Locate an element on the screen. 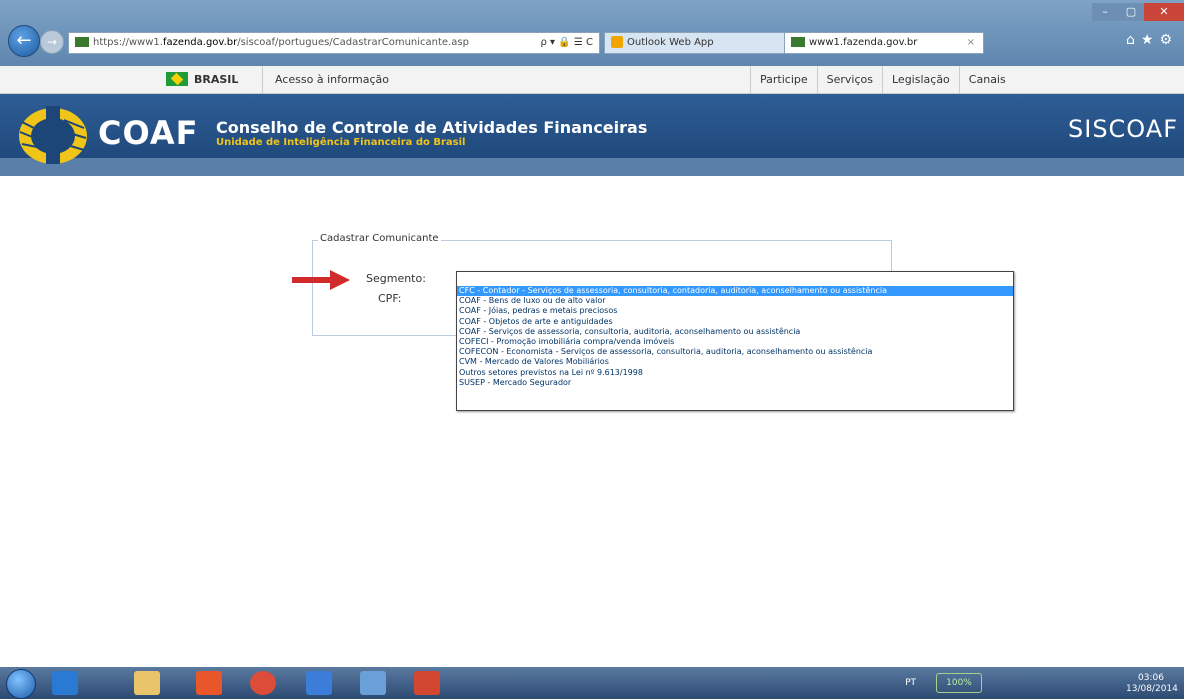 Image resolution: width=1184 pixels, height=699 pixels. acesso-informacao-link: Acesso à informação is located at coordinates (325, 79).